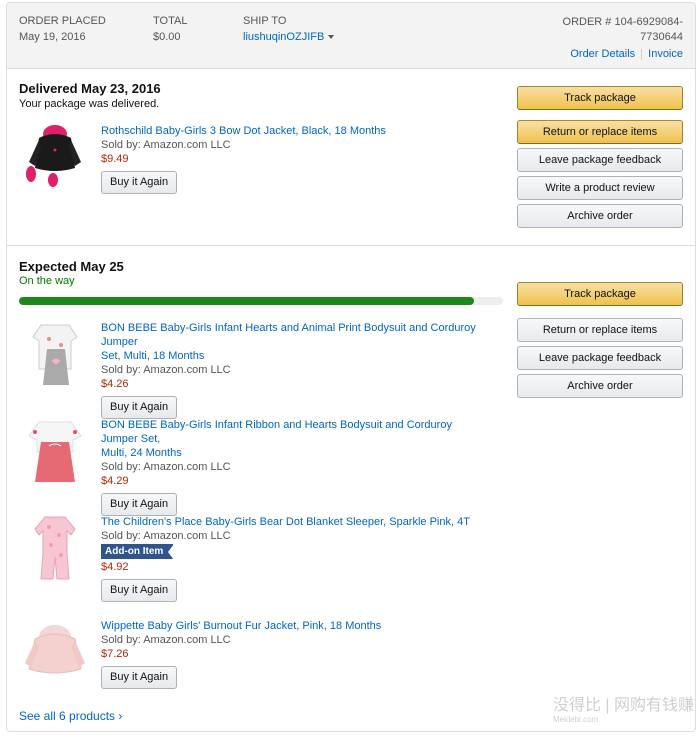  Describe the element at coordinates (152, 356) in the screenshot. I see `title-line: Set, Multi, 18 Months` at that location.